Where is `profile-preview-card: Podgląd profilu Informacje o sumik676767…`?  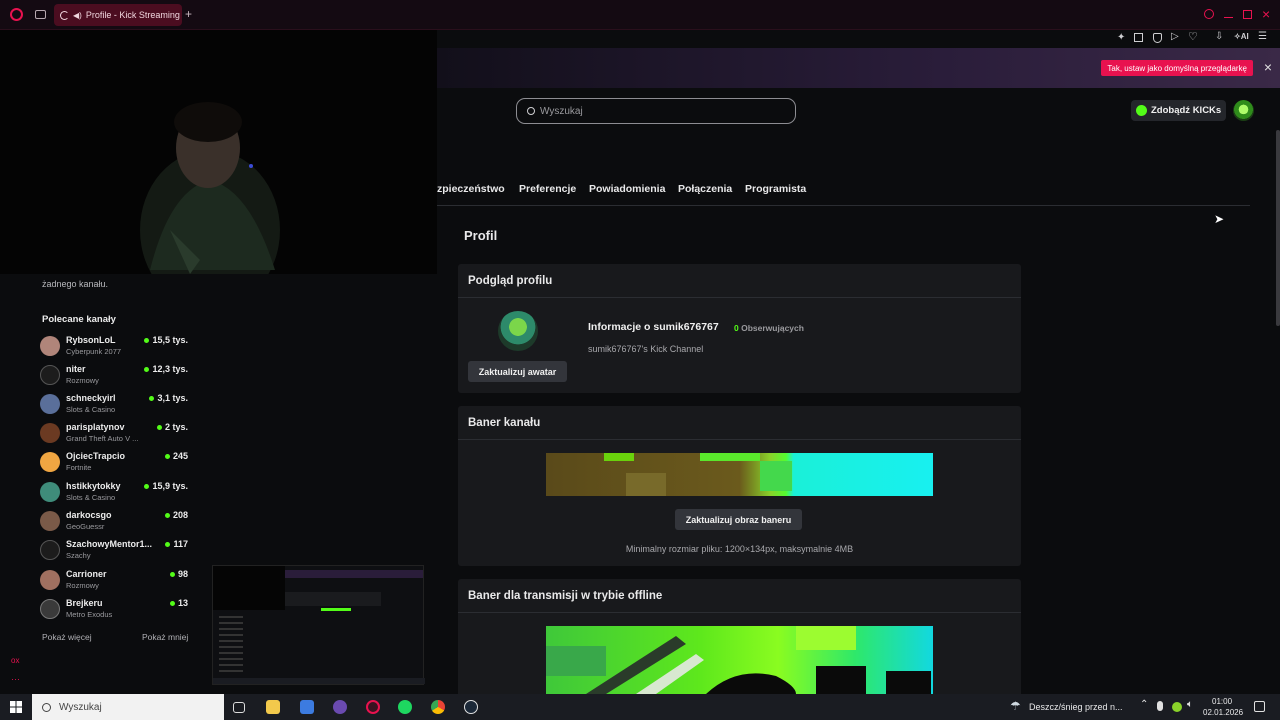 profile-preview-card: Podgląd profilu Informacje o sumik676767… is located at coordinates (739, 328).